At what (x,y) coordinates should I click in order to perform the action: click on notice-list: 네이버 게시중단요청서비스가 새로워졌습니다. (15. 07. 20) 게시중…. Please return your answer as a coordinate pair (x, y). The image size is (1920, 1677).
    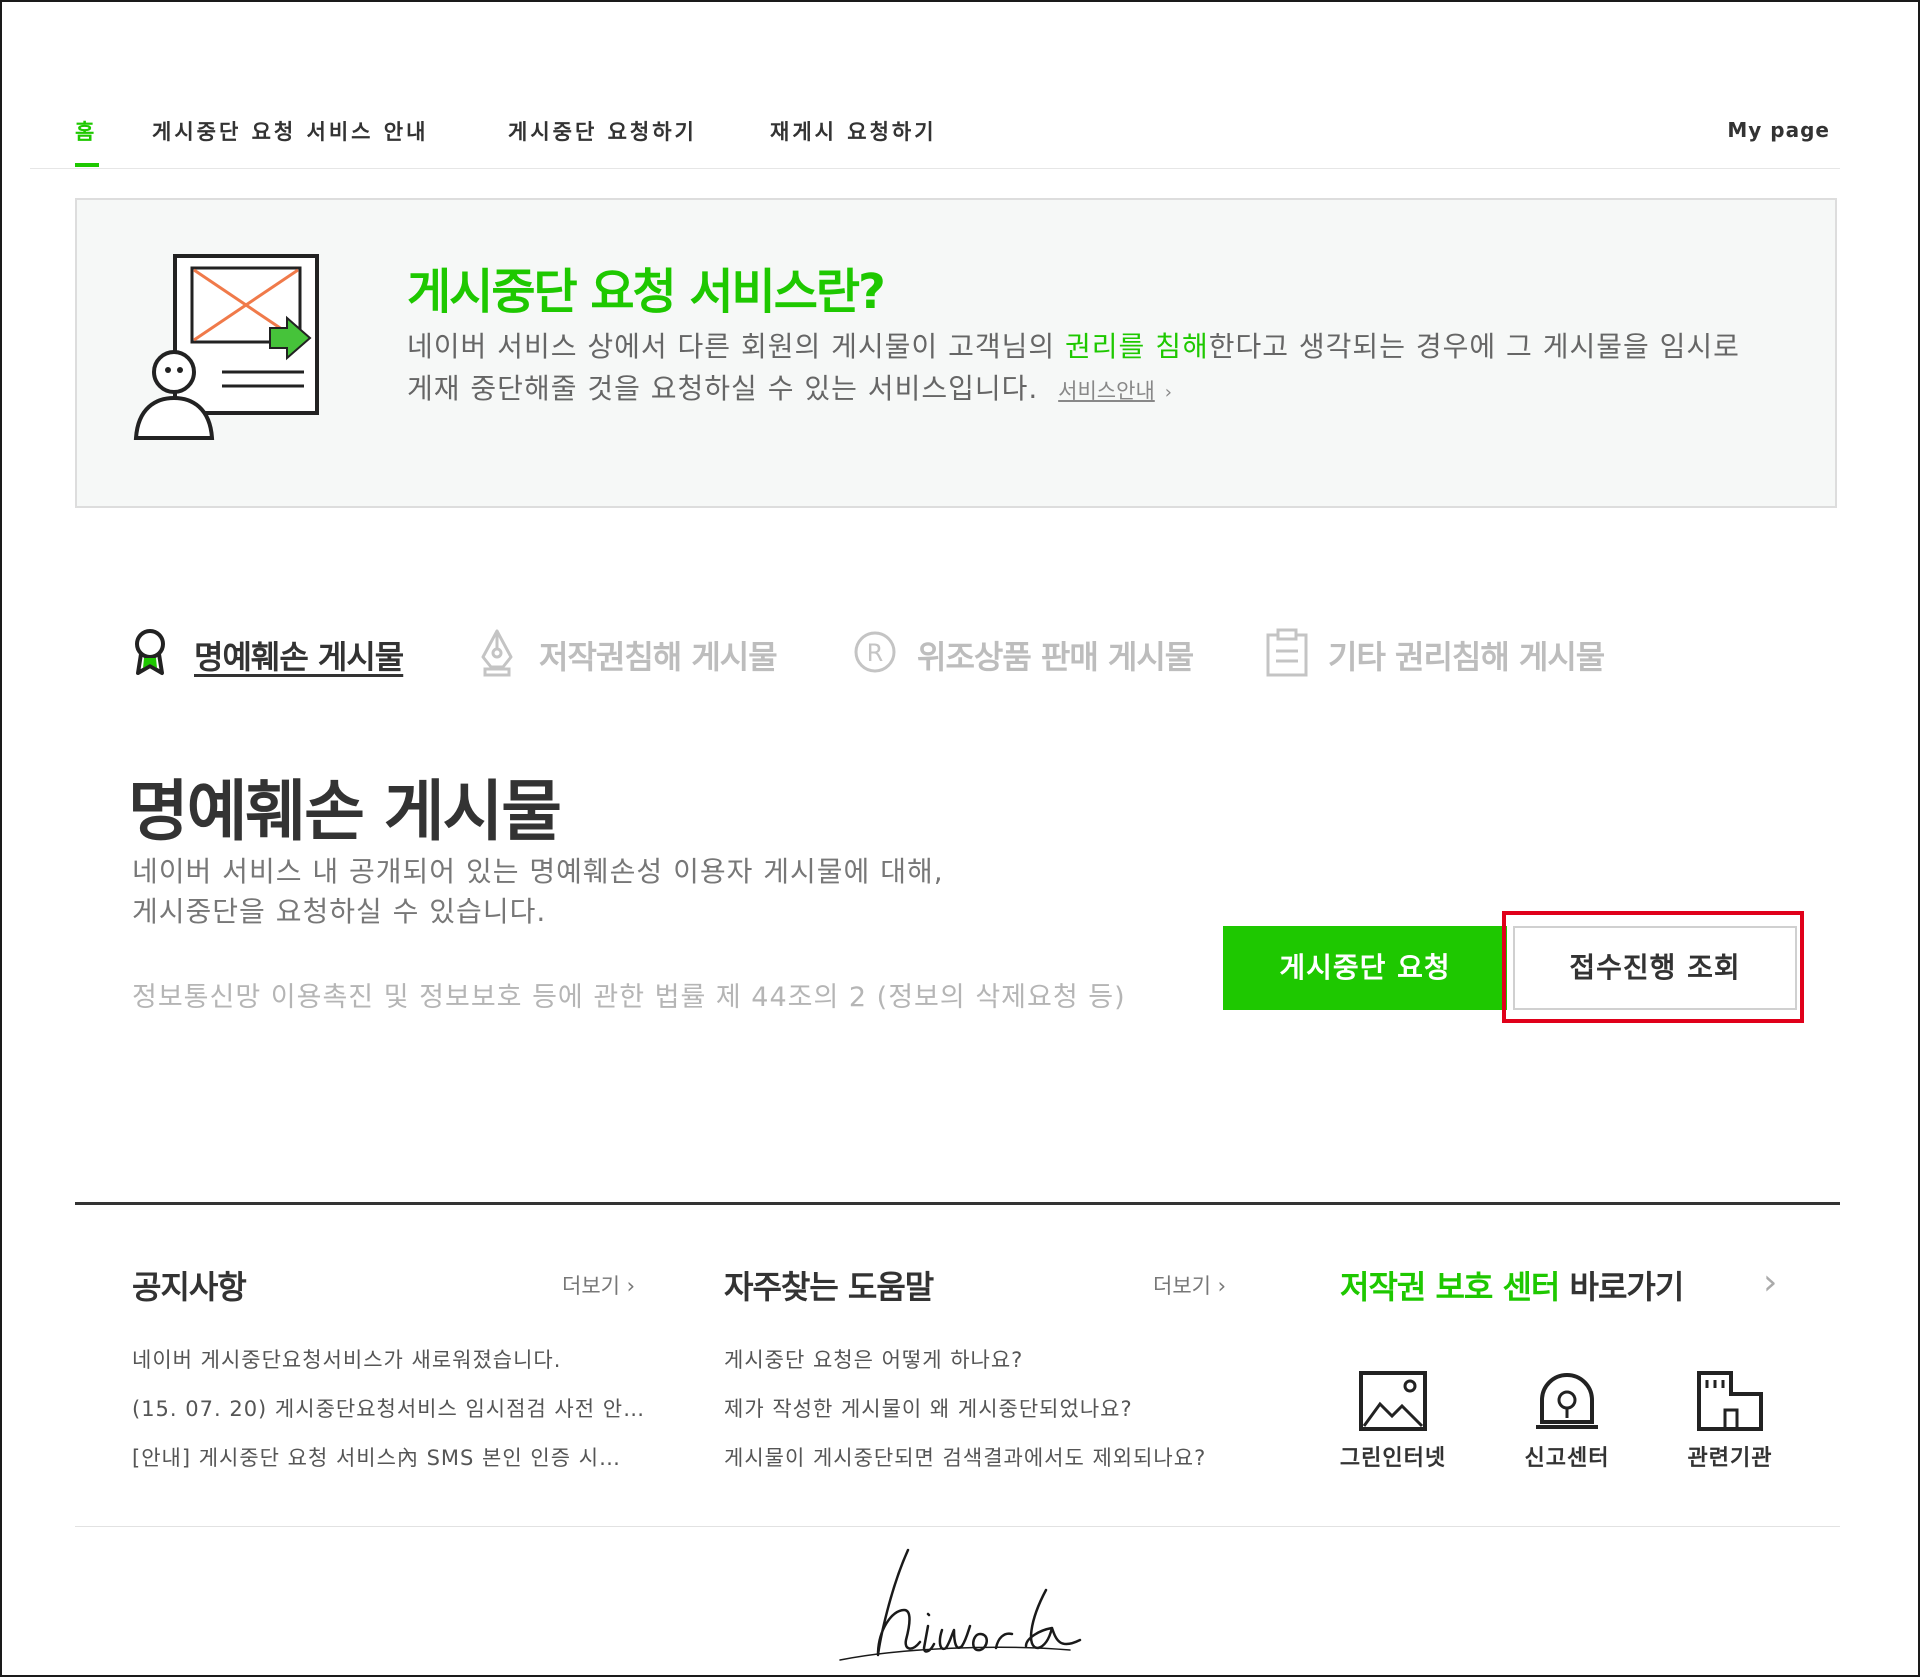
    Looking at the image, I should click on (388, 1417).